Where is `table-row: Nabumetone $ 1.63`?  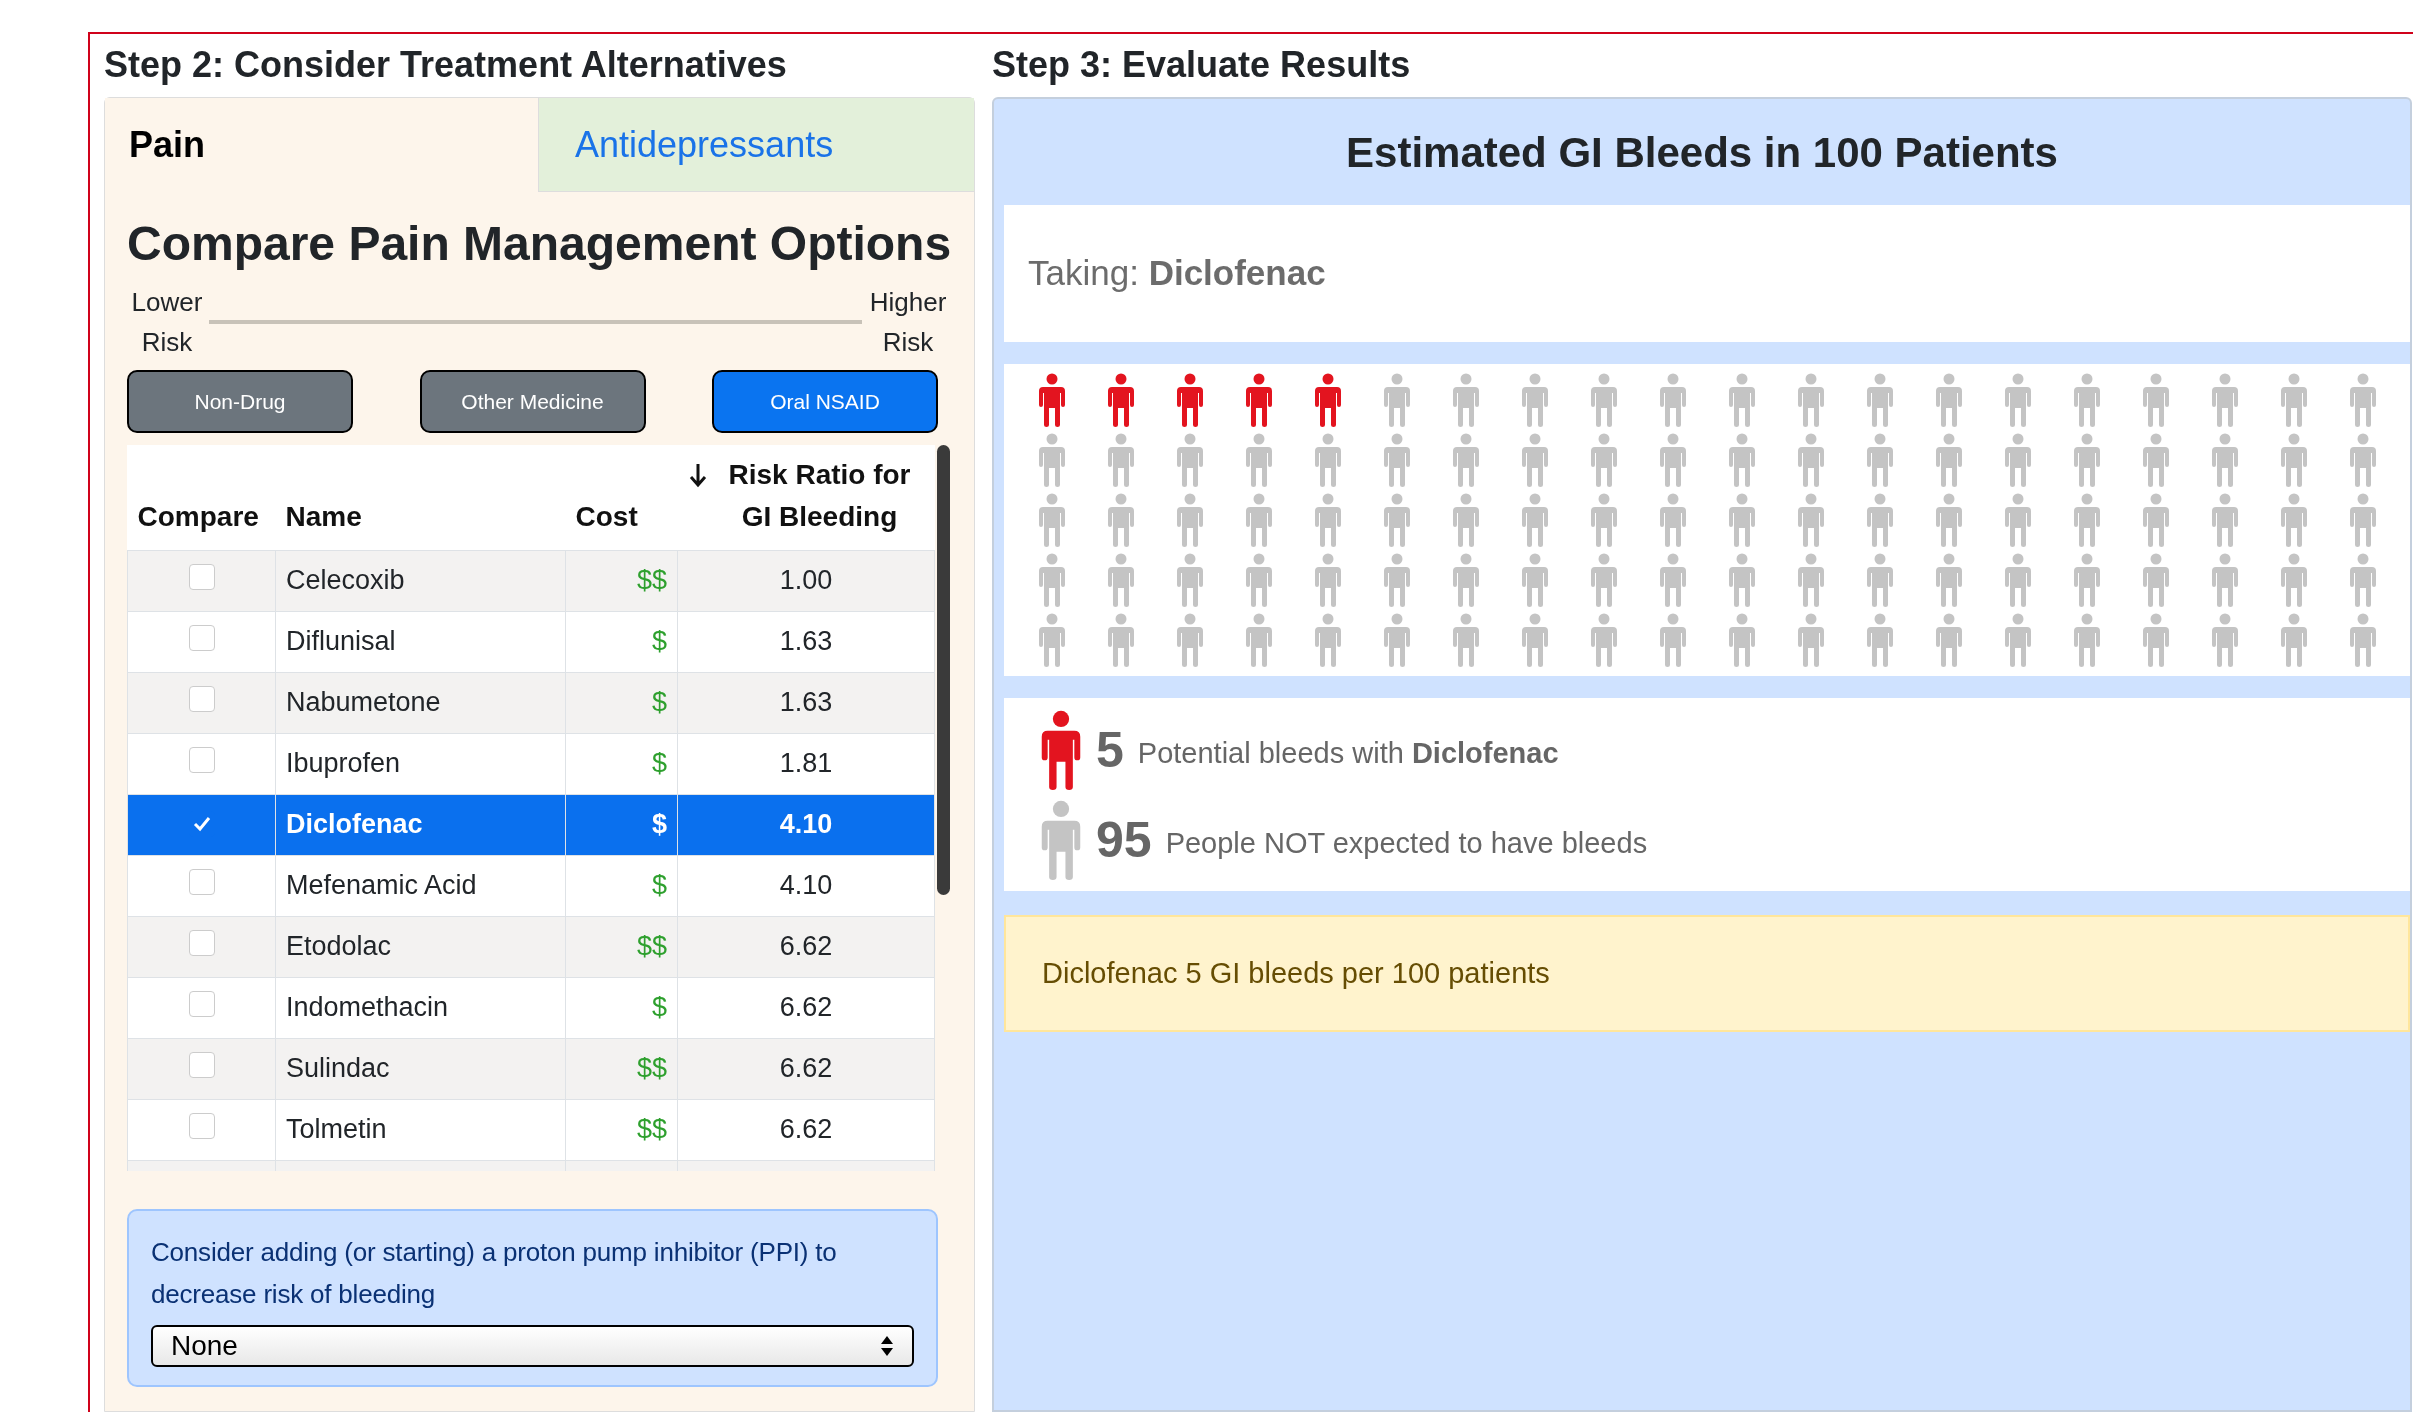
table-row: Nabumetone $ 1.63 is located at coordinates (531, 702).